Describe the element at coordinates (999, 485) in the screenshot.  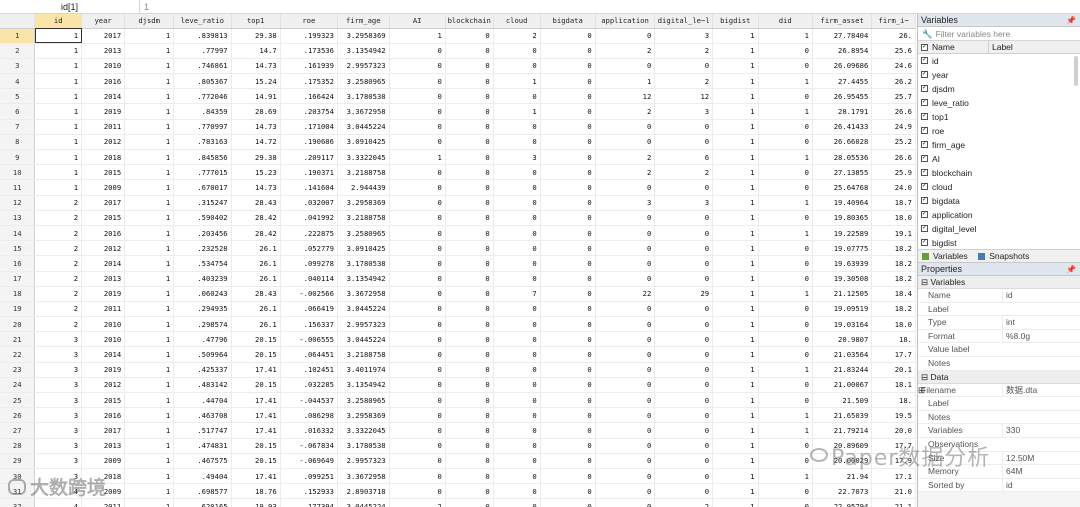
I see `property-row: Sorted by id` at that location.